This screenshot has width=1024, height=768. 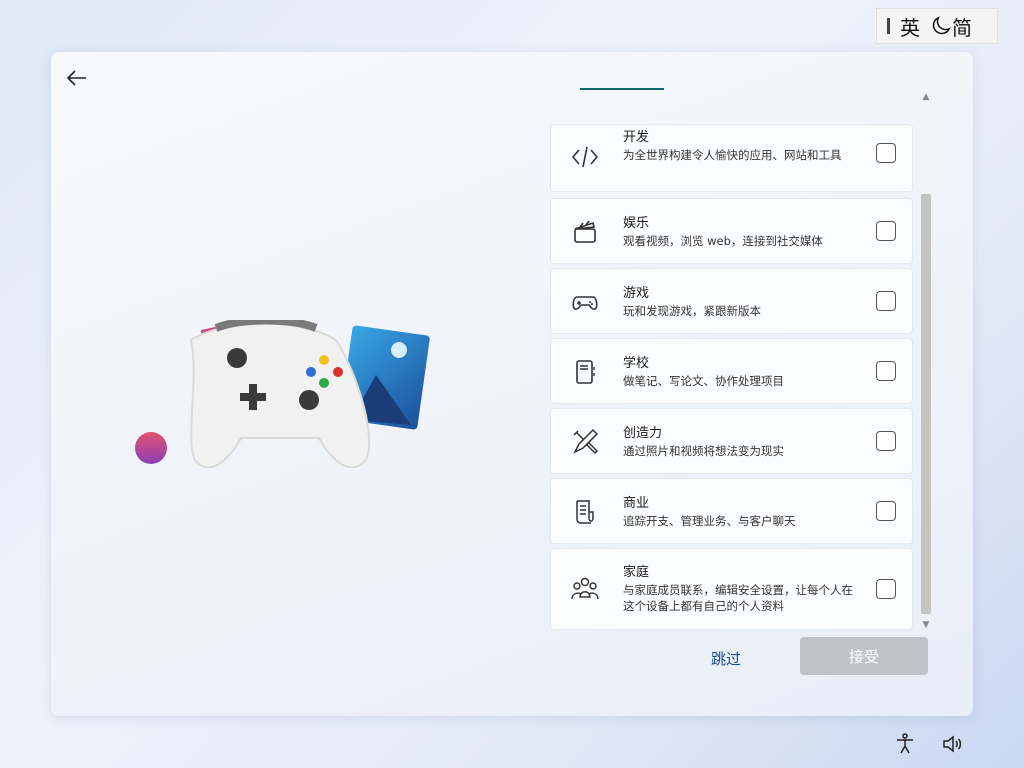 What do you see at coordinates (886, 441) in the screenshot?
I see `checkbox-creativity` at bounding box center [886, 441].